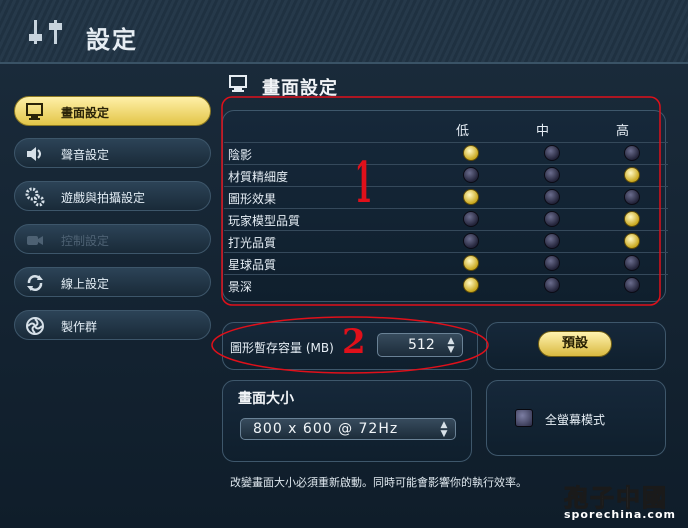 The height and width of the screenshot is (528, 688). What do you see at coordinates (45, 32) in the screenshot?
I see `sliders-icon` at bounding box center [45, 32].